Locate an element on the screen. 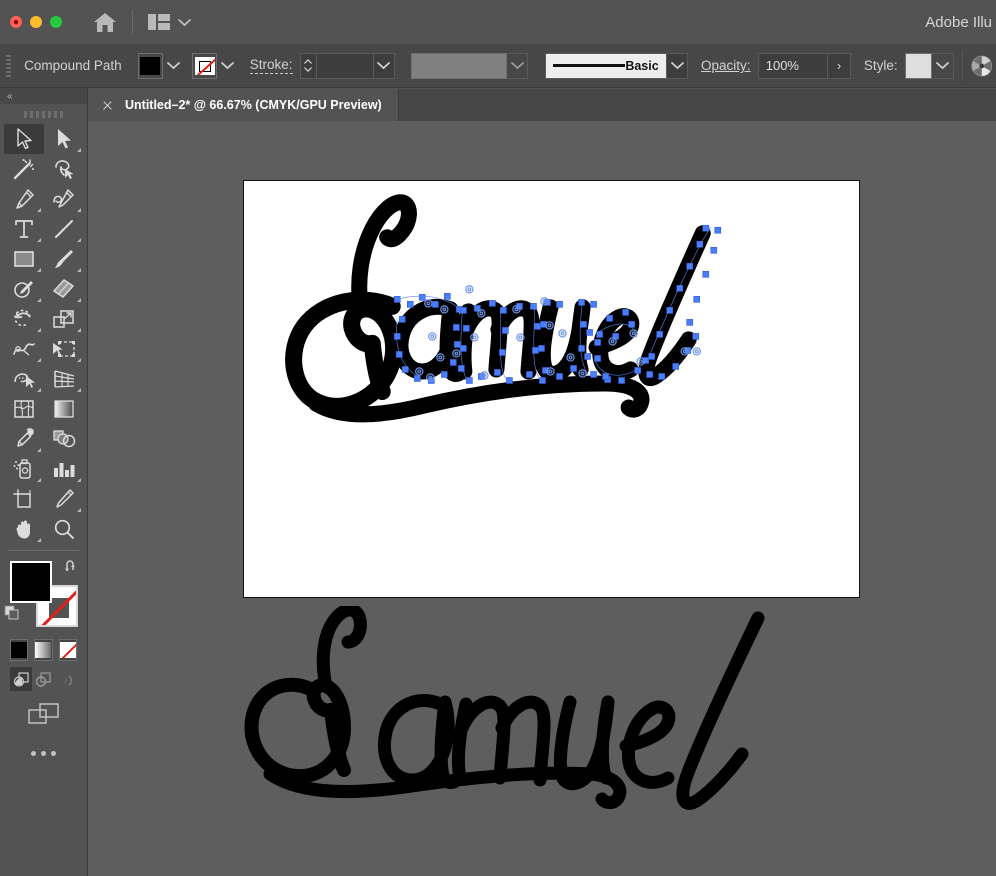 The height and width of the screenshot is (876, 996). draw-mode-buttons is located at coordinates (43, 676).